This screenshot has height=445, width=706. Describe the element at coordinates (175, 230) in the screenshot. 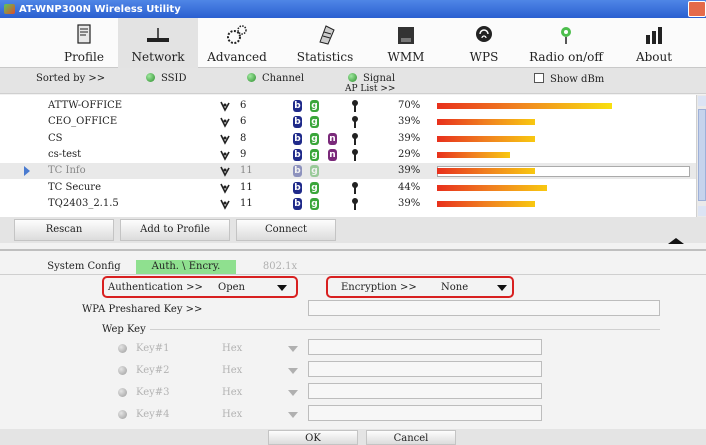

I see `add-to-profile-button: Add to Profile` at that location.